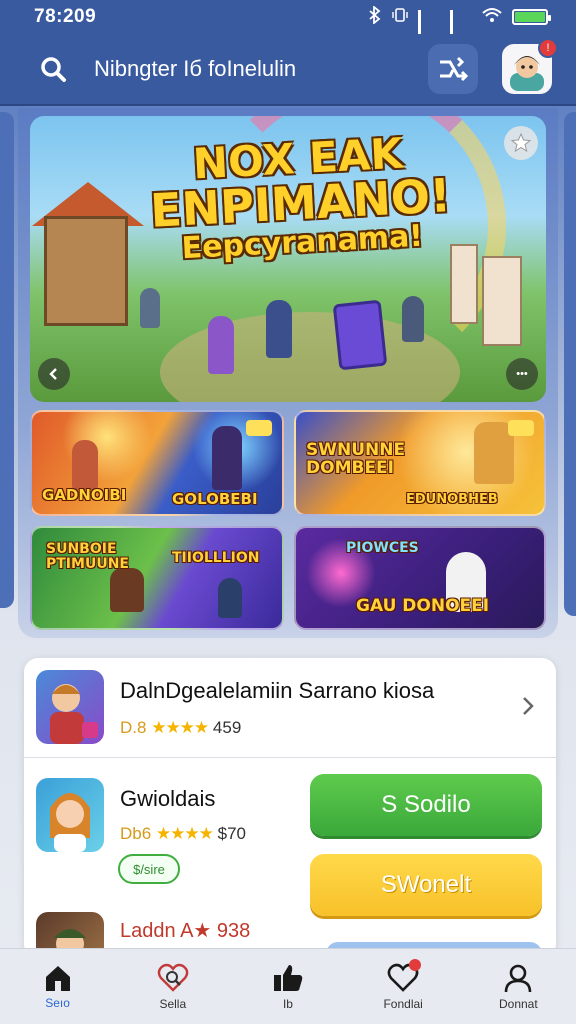 This screenshot has height=1024, width=576. What do you see at coordinates (403, 1003) in the screenshot?
I see `nav-label: Fondlai` at bounding box center [403, 1003].